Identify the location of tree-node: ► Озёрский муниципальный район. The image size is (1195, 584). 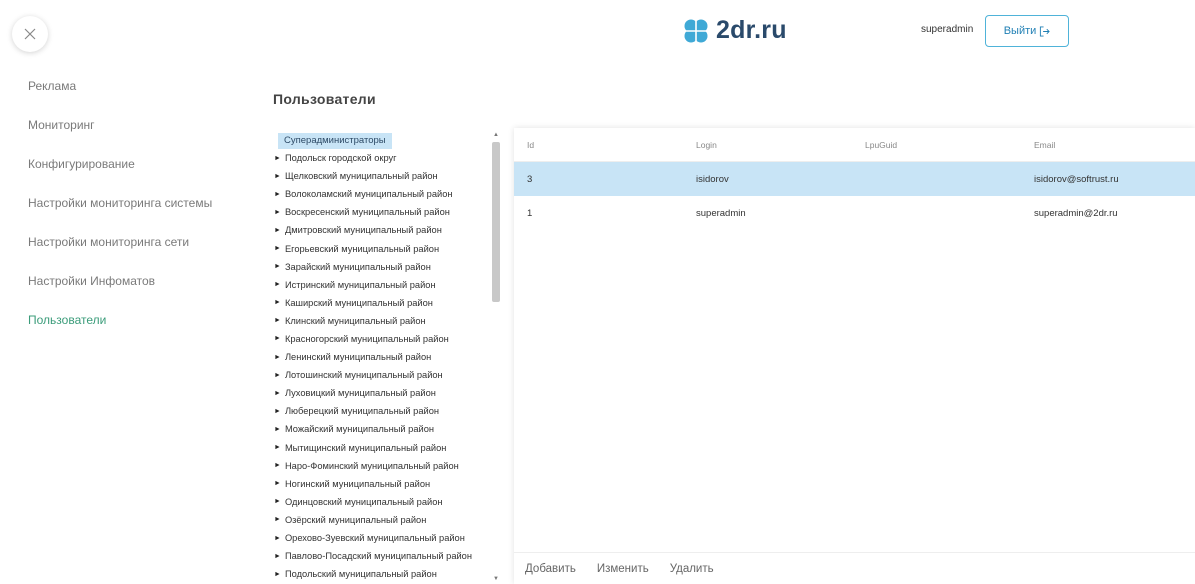
(381, 520).